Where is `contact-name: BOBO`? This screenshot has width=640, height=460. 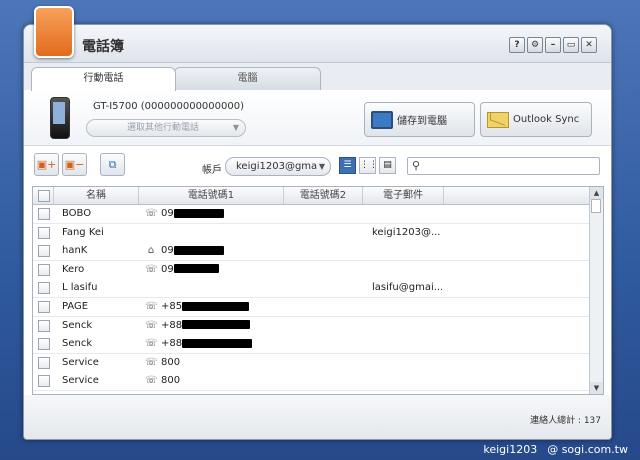 contact-name: BOBO is located at coordinates (77, 213).